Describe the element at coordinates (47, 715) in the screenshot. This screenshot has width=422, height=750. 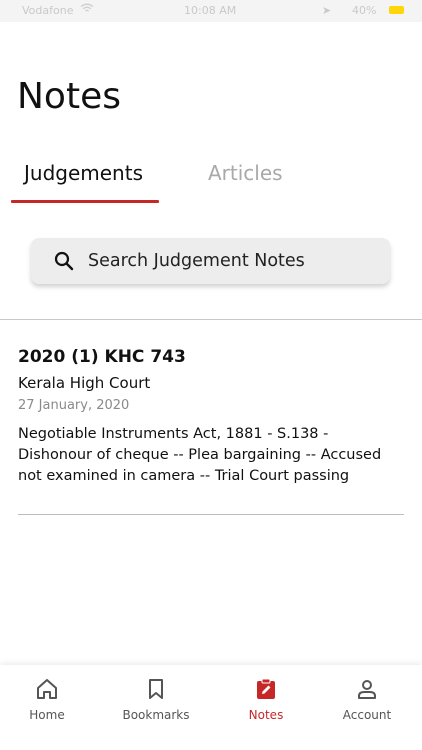
I see `nav-home-label: Home` at that location.